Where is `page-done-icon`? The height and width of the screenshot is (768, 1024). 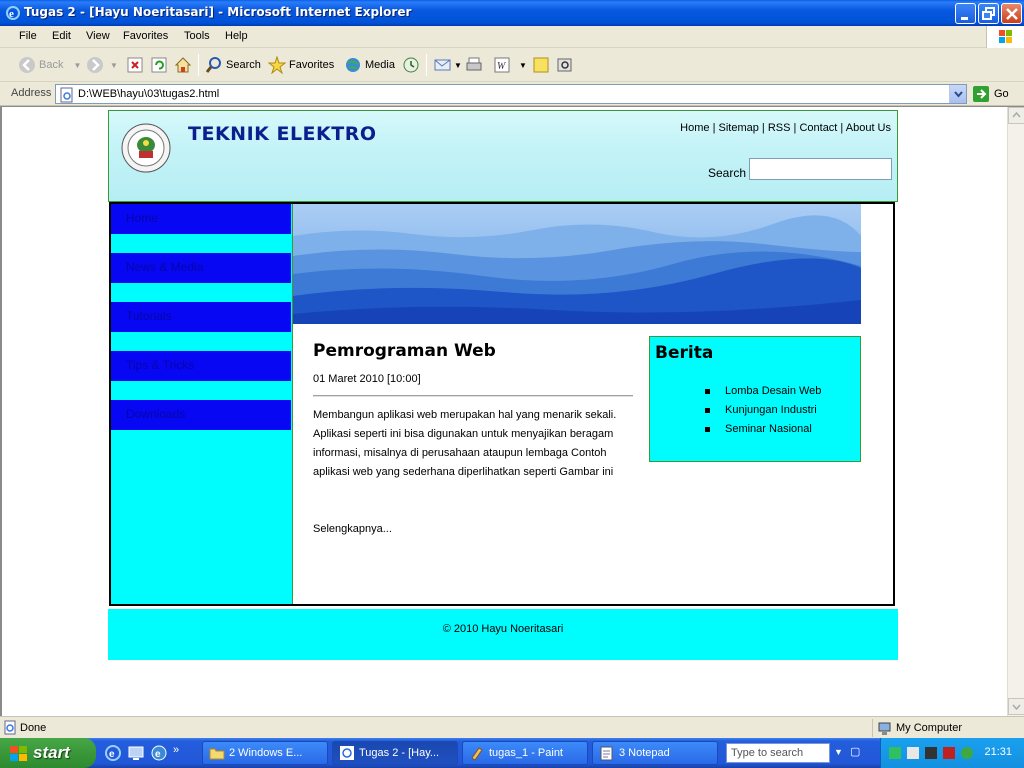
page-done-icon is located at coordinates (10, 727).